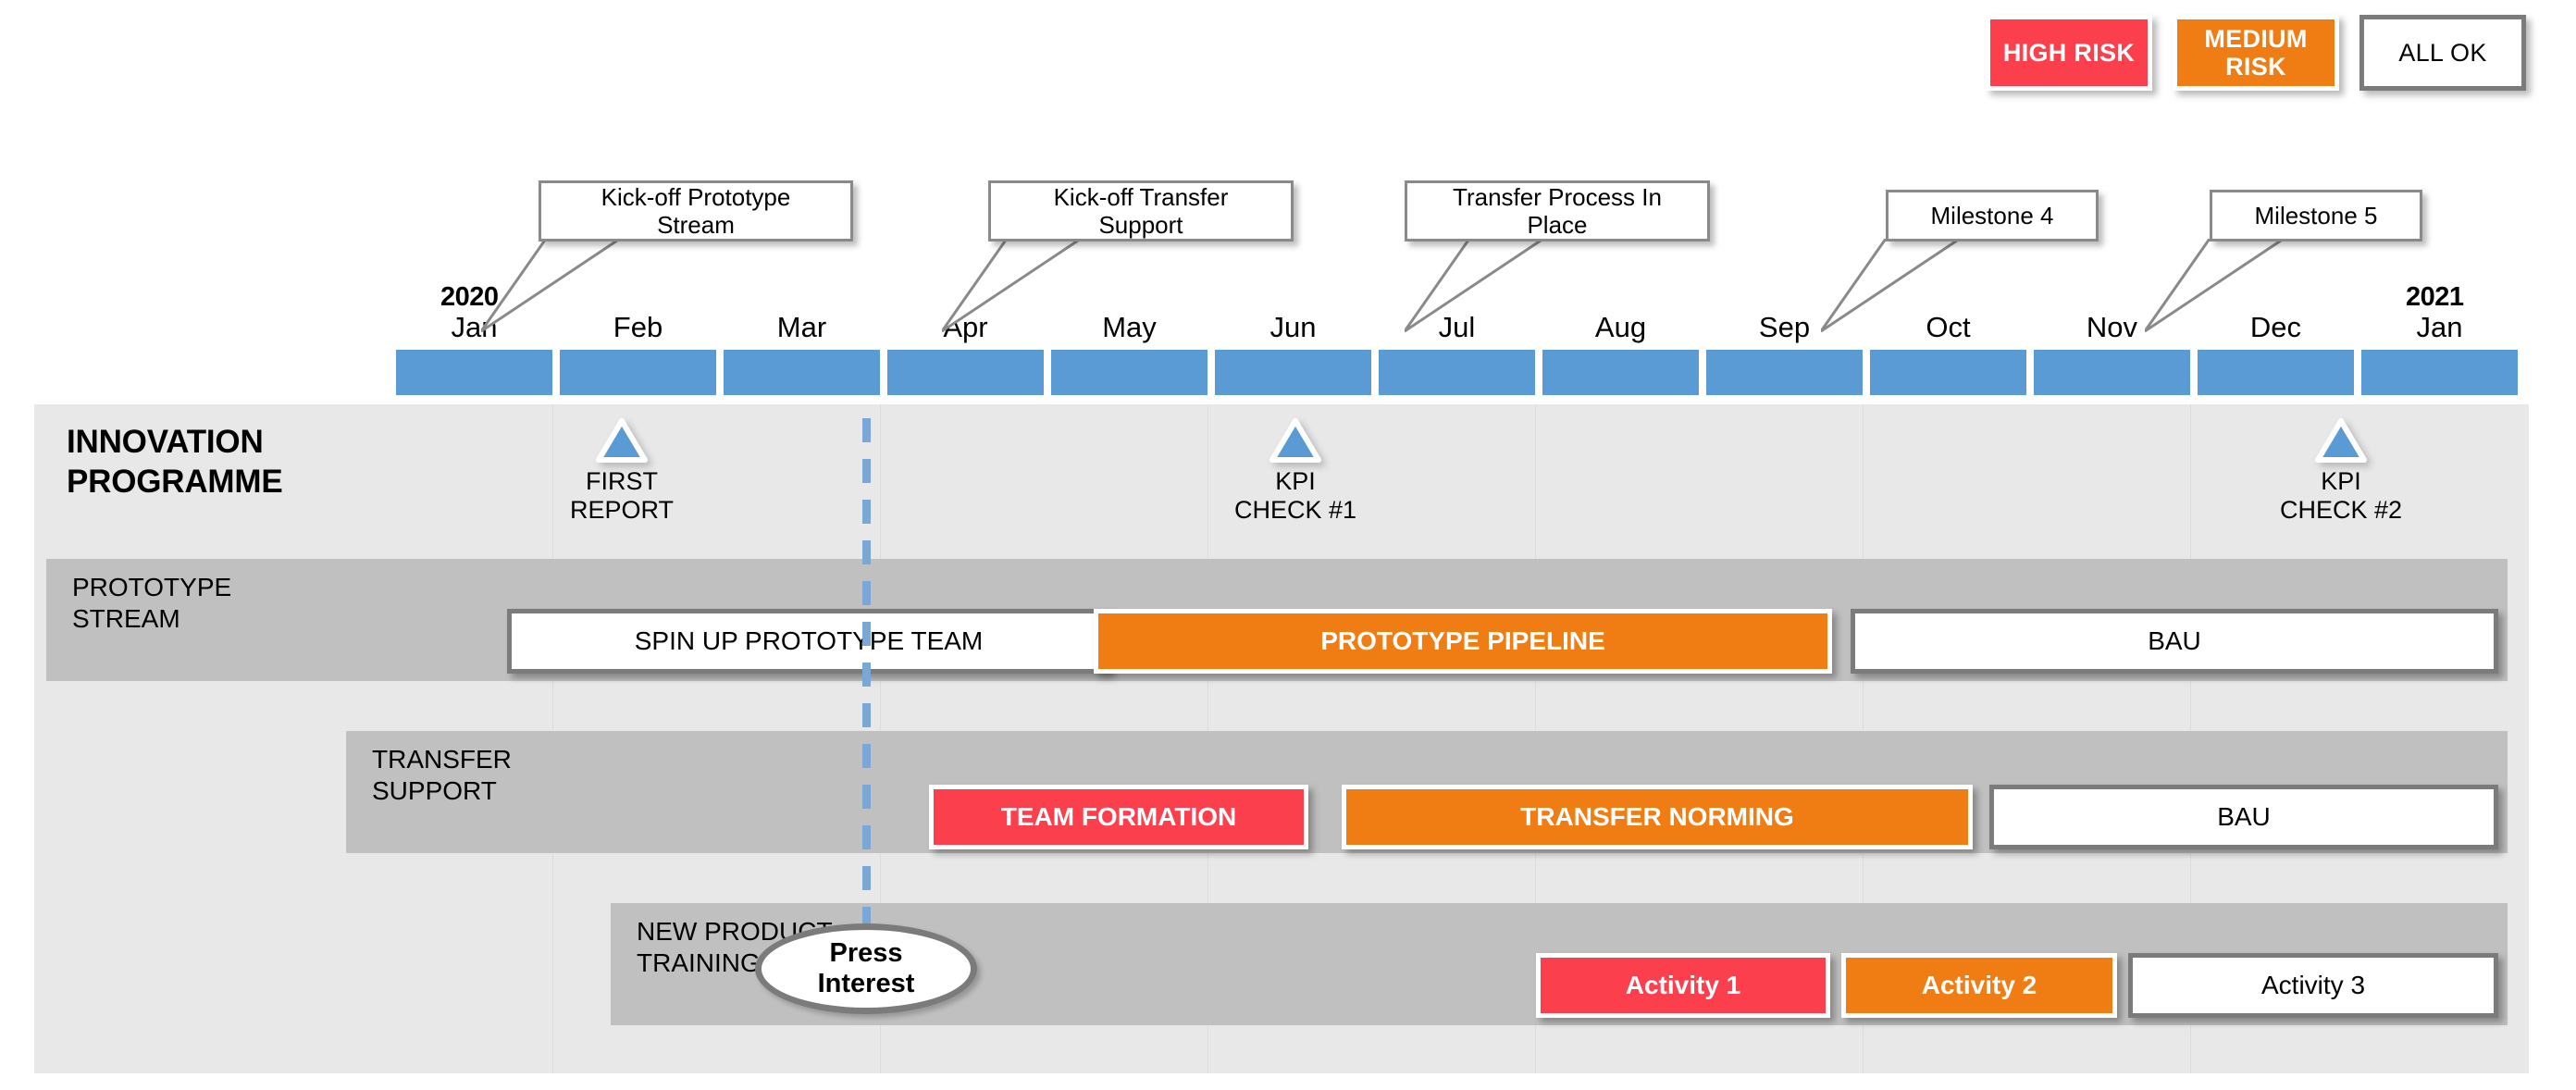  I want to click on milestone-kpi-check-1: KPI CHECK #1, so click(1295, 471).